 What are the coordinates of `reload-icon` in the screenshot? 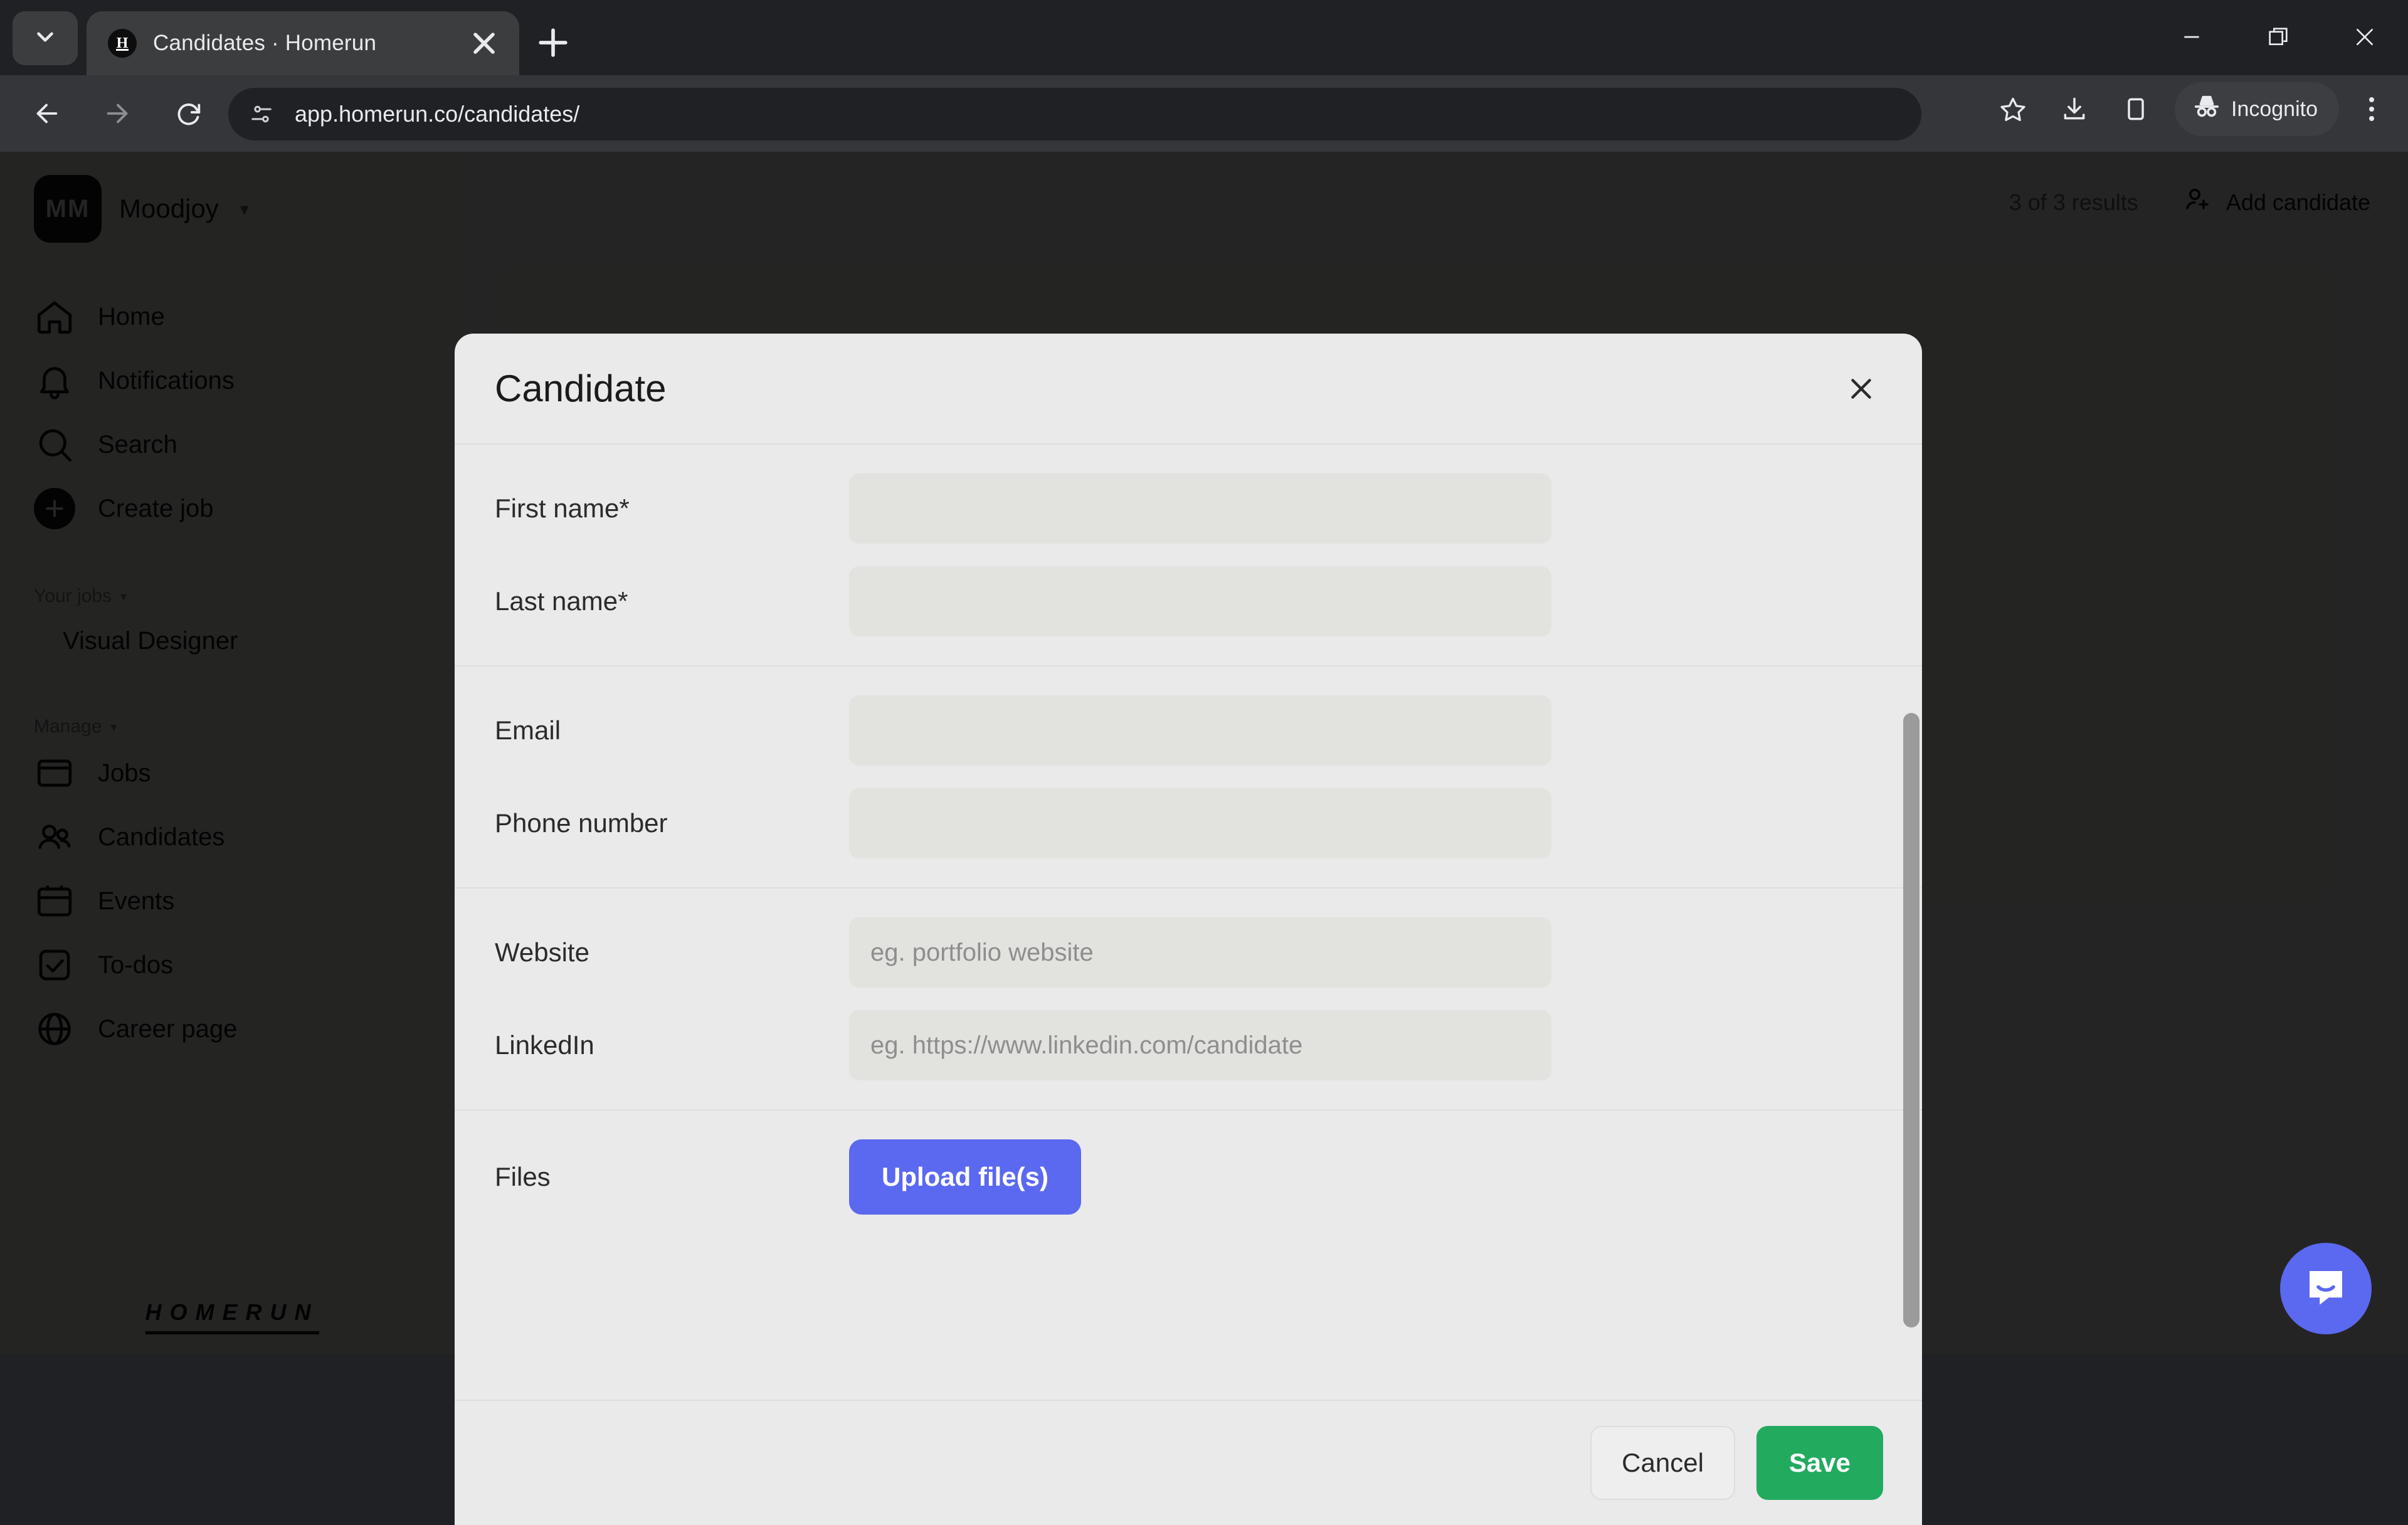 It's located at (189, 113).